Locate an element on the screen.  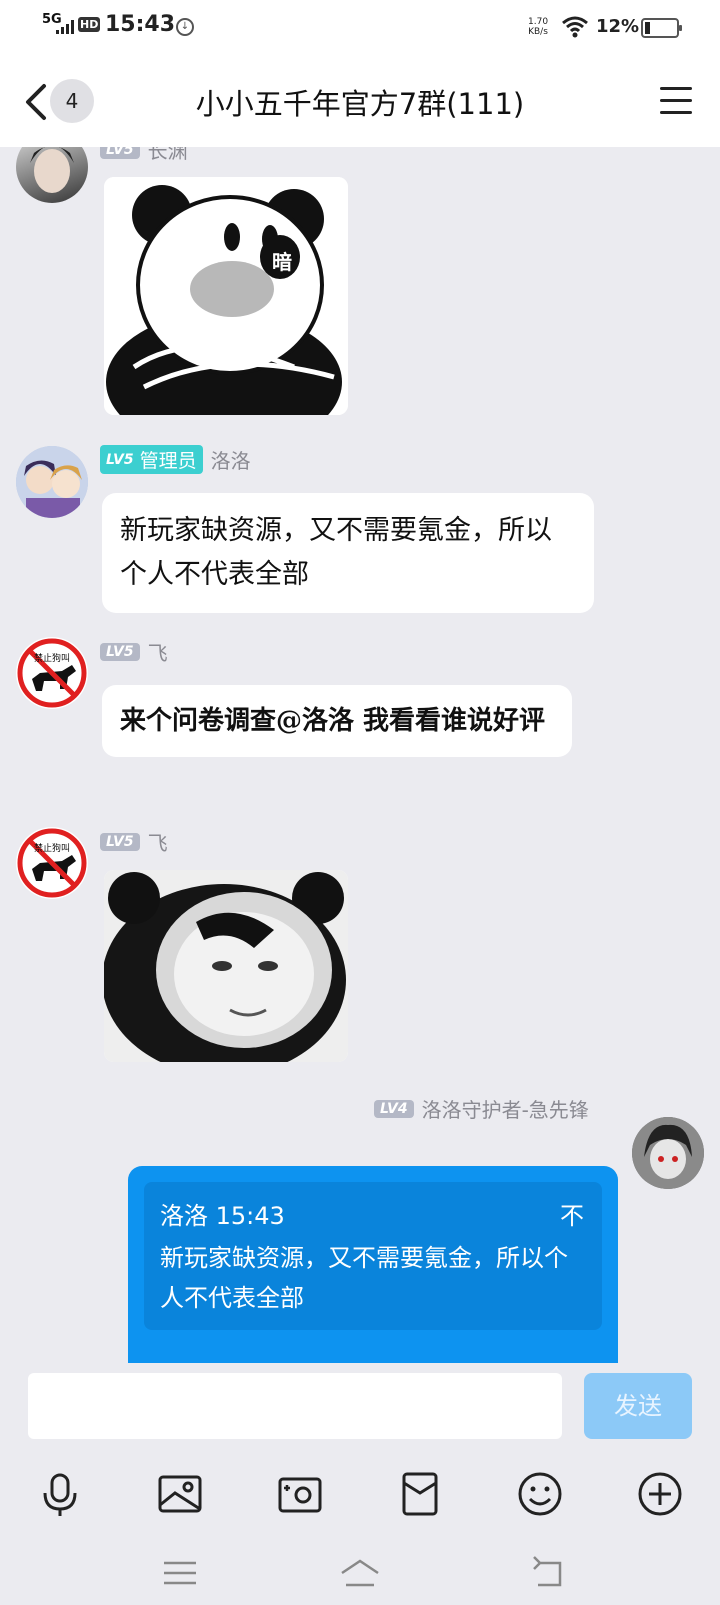
emoji-icon is located at coordinates (540, 1494).